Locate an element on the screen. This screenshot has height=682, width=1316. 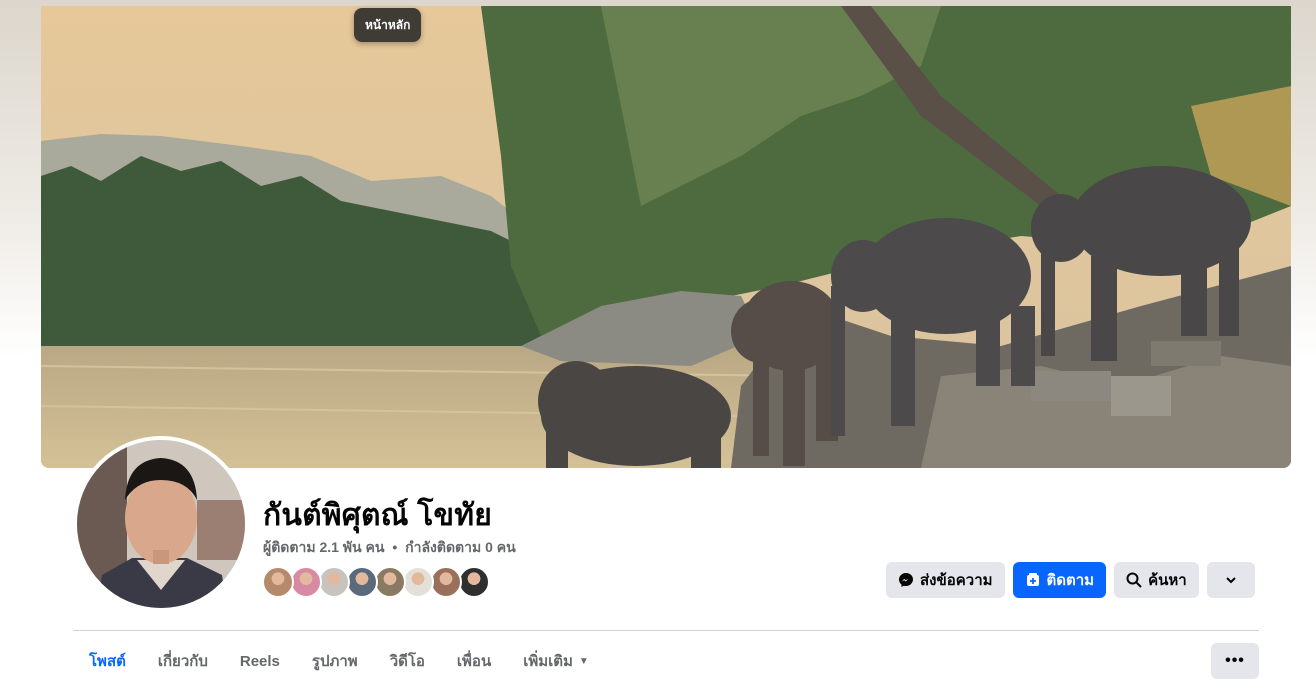
tab-label: เพิ่มเติม is located at coordinates (548, 661).